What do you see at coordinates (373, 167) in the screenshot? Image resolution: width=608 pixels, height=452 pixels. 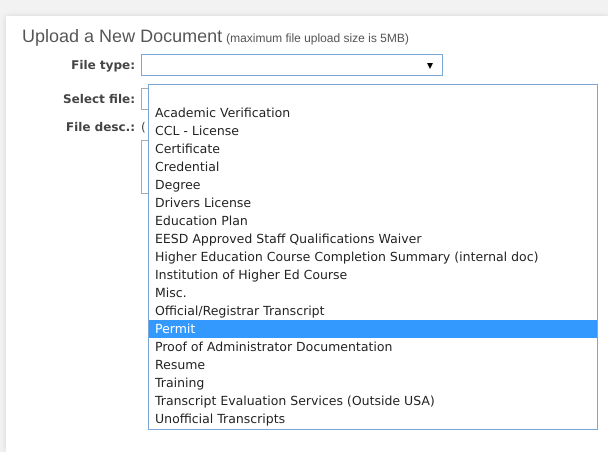 I see `dropdown-option: Credential` at bounding box center [373, 167].